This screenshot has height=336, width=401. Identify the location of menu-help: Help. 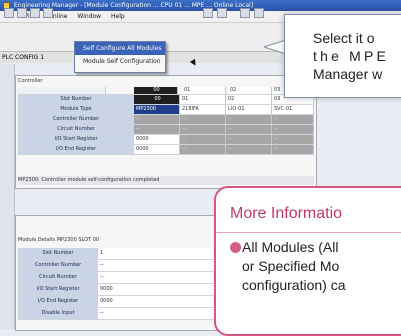
(118, 16).